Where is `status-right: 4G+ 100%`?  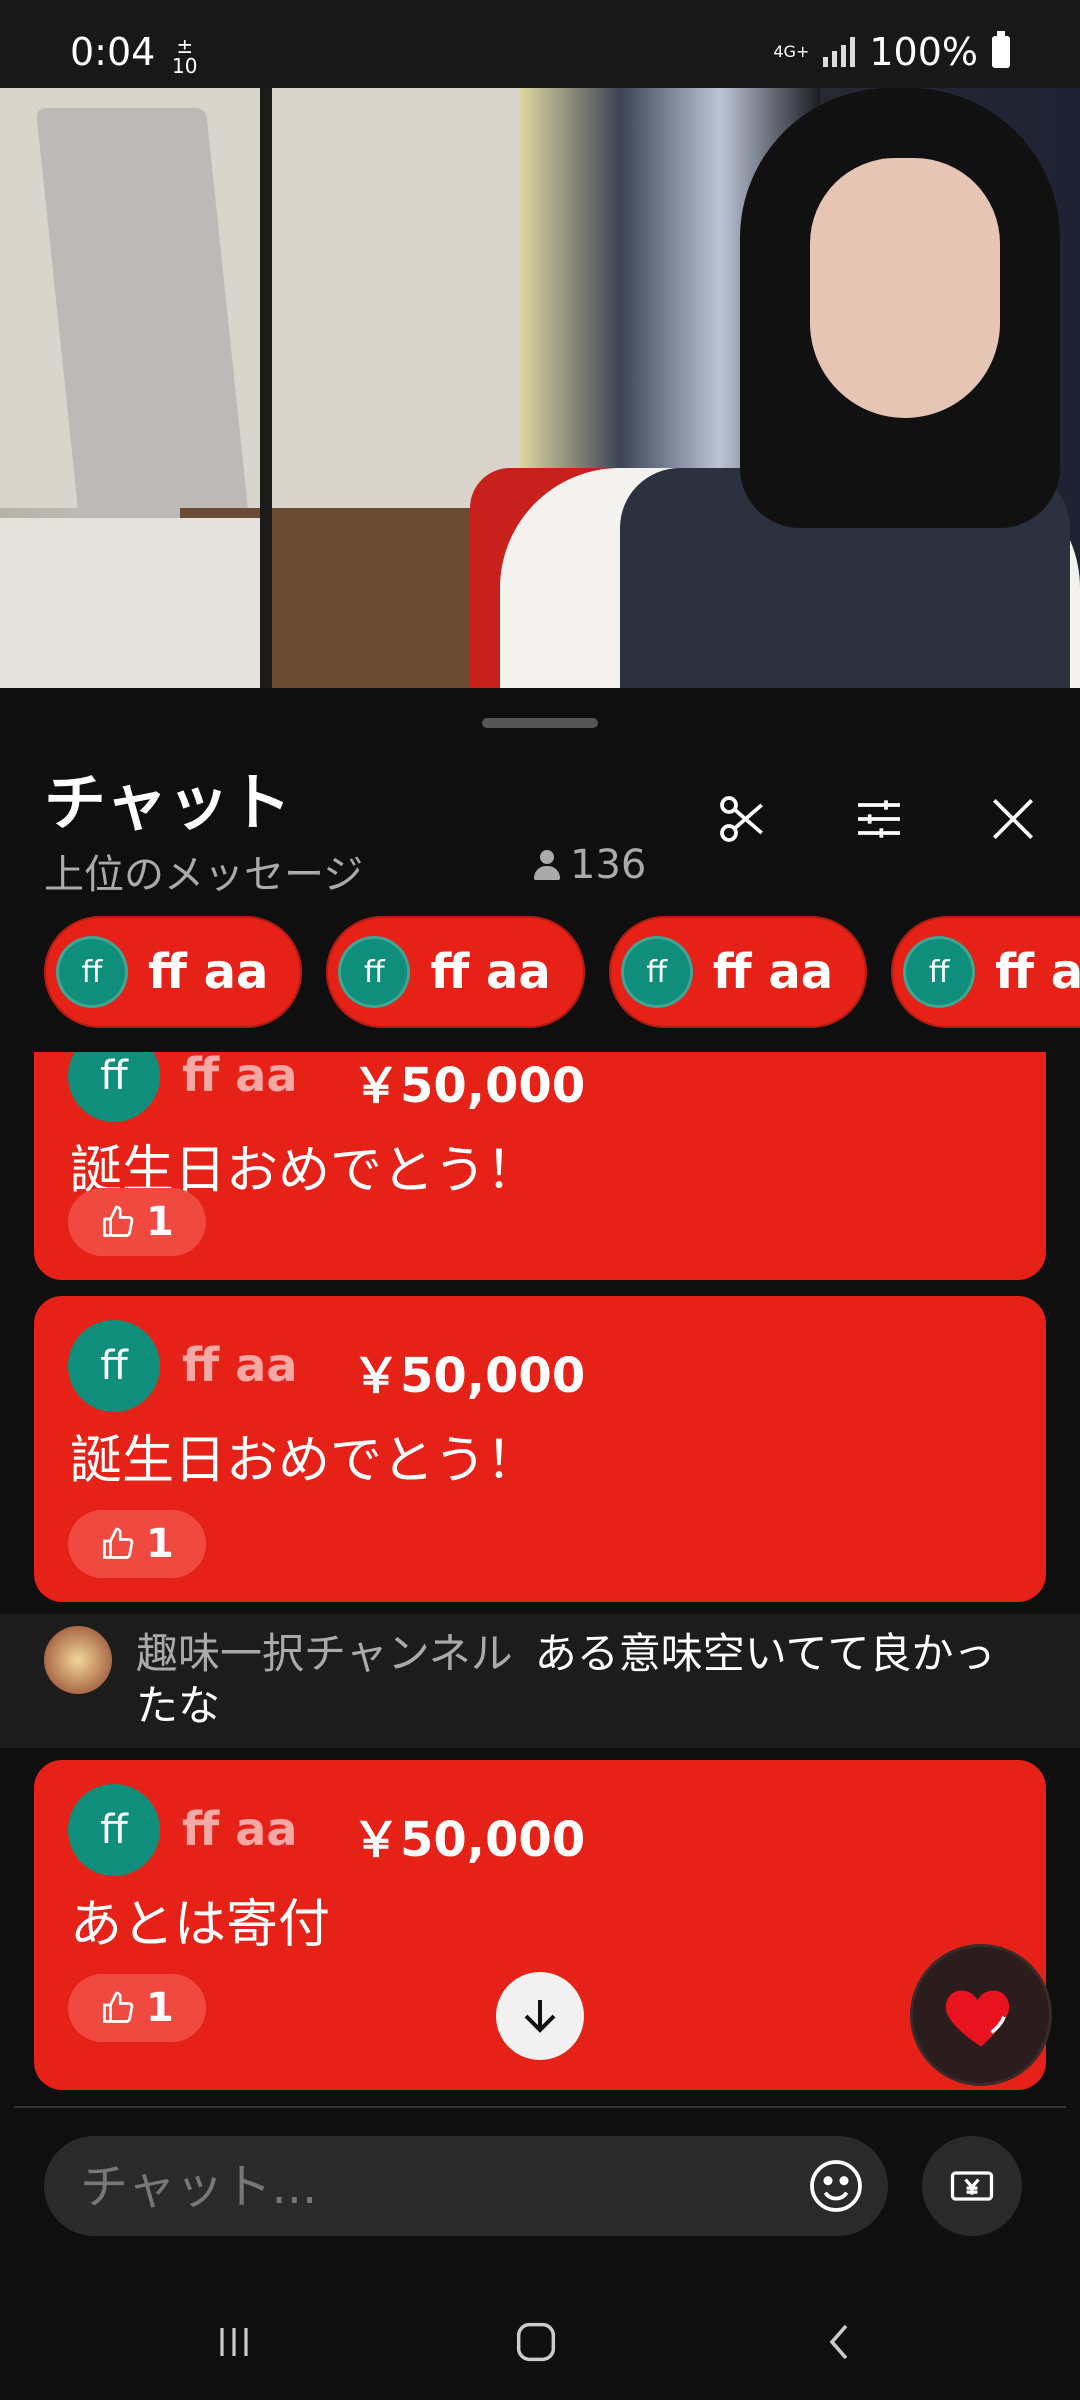 status-right: 4G+ 100% is located at coordinates (891, 52).